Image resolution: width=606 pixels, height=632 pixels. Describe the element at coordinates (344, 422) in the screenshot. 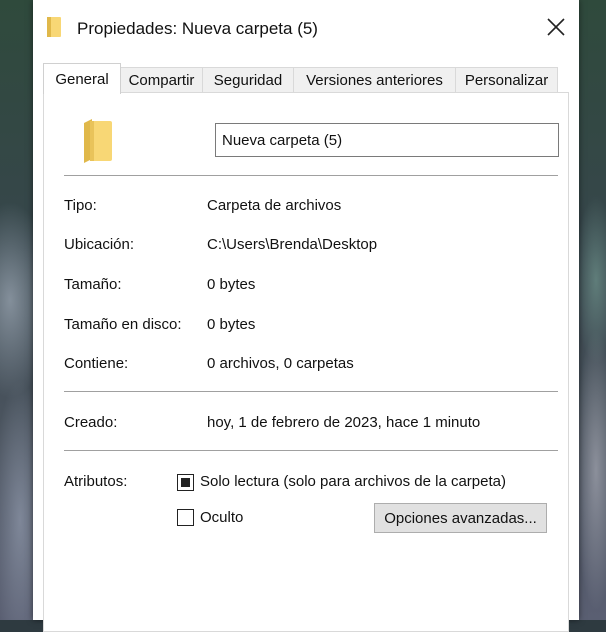

I see `created-value: hoy, 1 de febrero de 2023, hace 1 minuto` at that location.